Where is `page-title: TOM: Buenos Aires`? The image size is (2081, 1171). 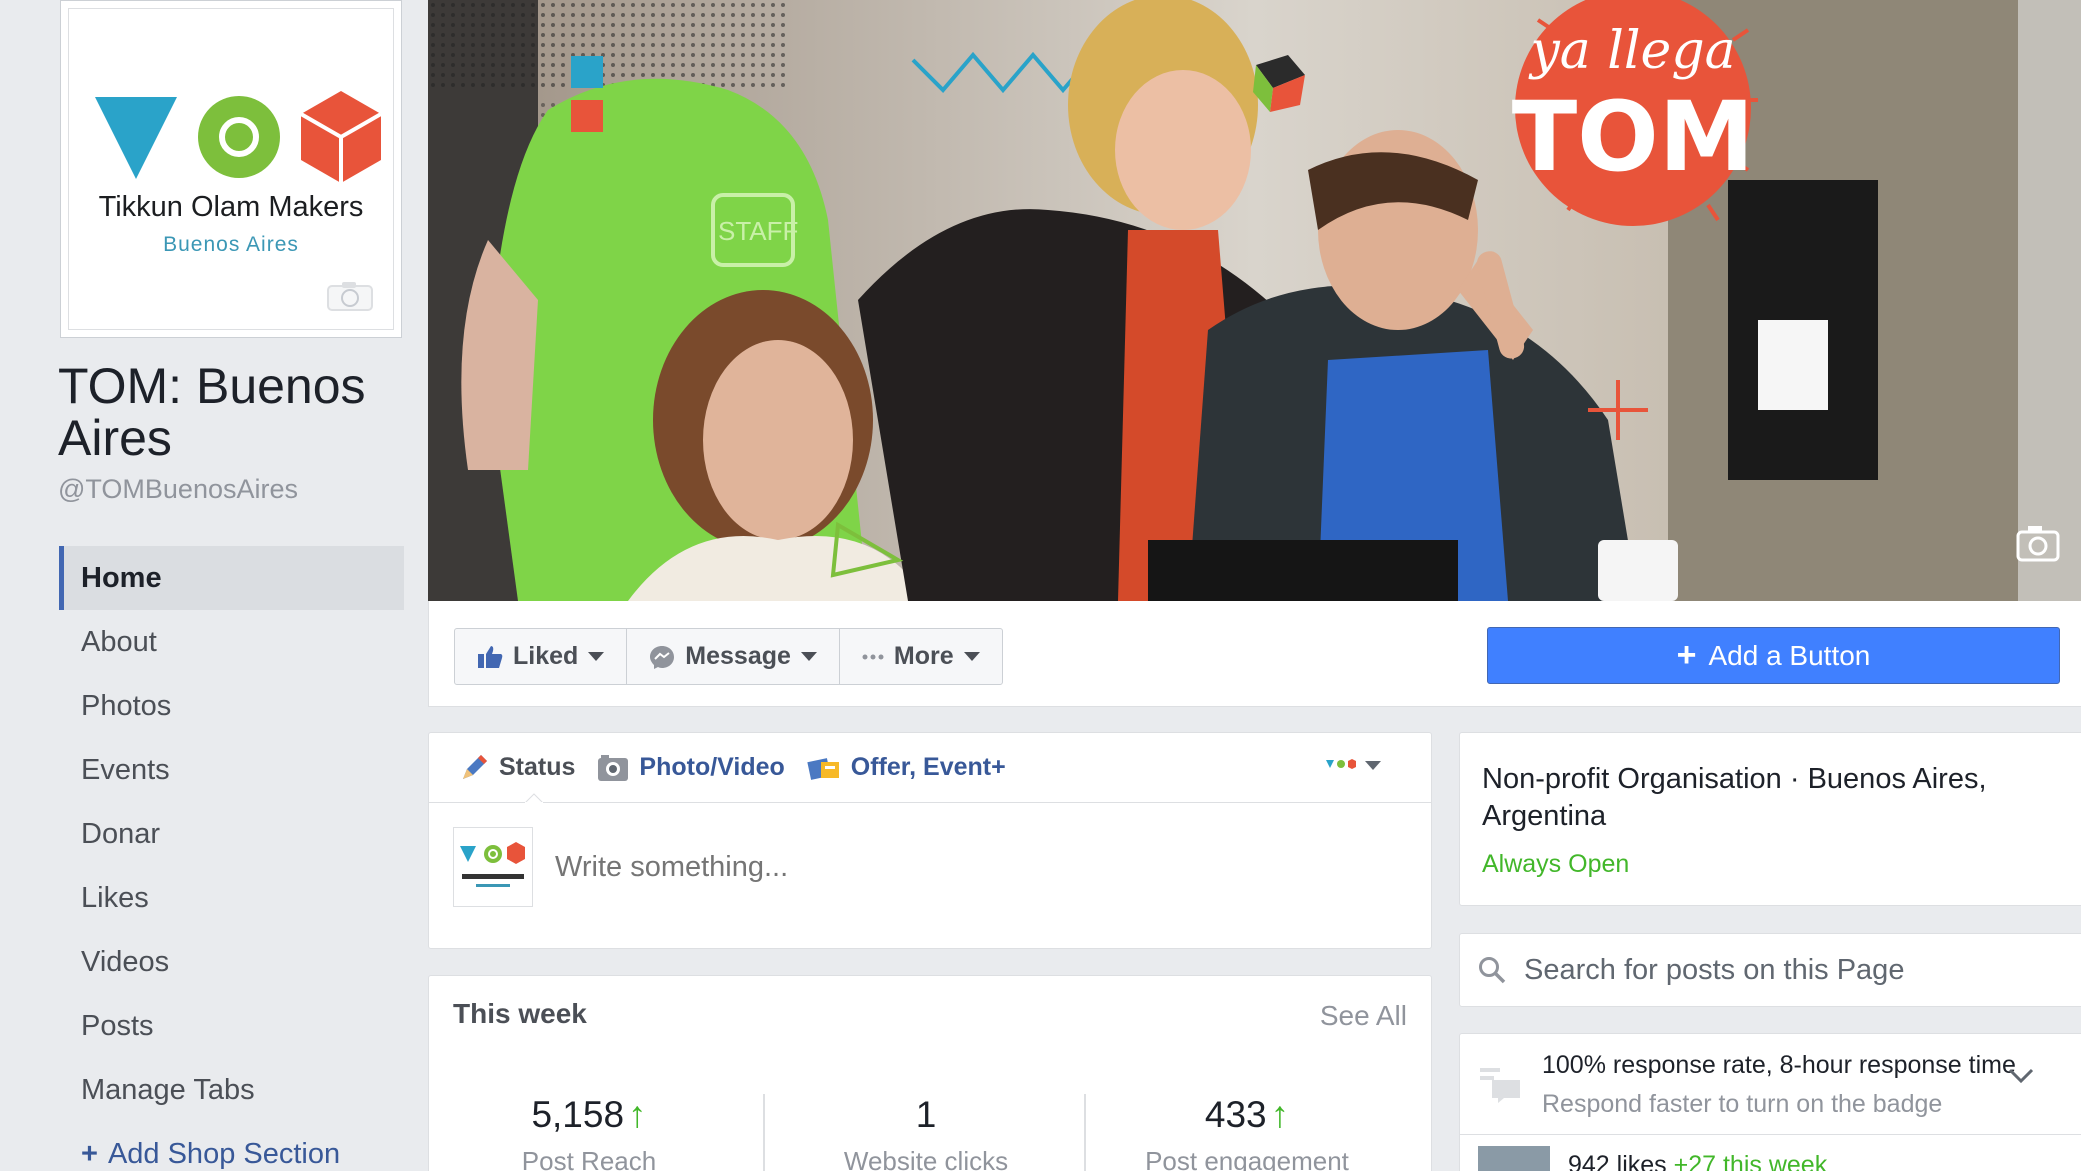
page-title: TOM: Buenos Aires is located at coordinates (212, 412).